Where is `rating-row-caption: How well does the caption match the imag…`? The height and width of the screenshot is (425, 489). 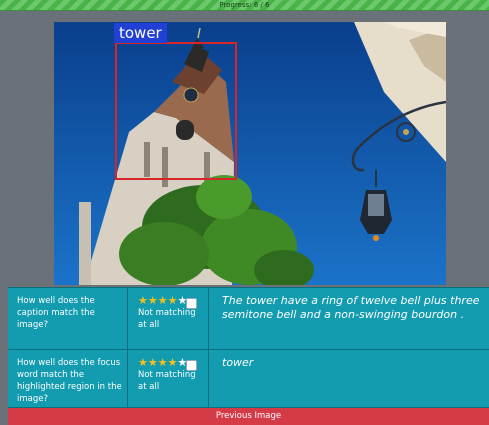
rating-row-caption: How well does the caption match the imag… is located at coordinates (248, 319).